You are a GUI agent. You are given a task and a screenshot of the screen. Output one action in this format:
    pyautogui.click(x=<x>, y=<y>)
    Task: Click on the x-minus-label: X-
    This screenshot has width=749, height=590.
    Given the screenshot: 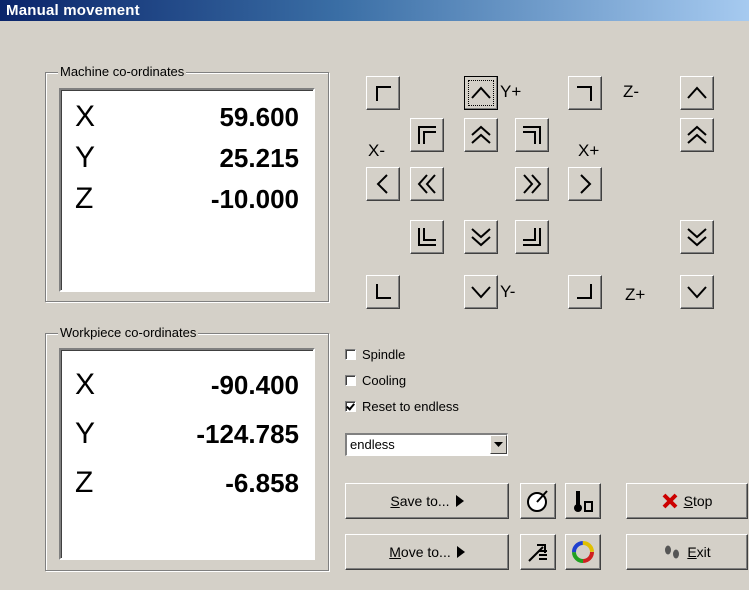 What is the action you would take?
    pyautogui.click(x=376, y=150)
    